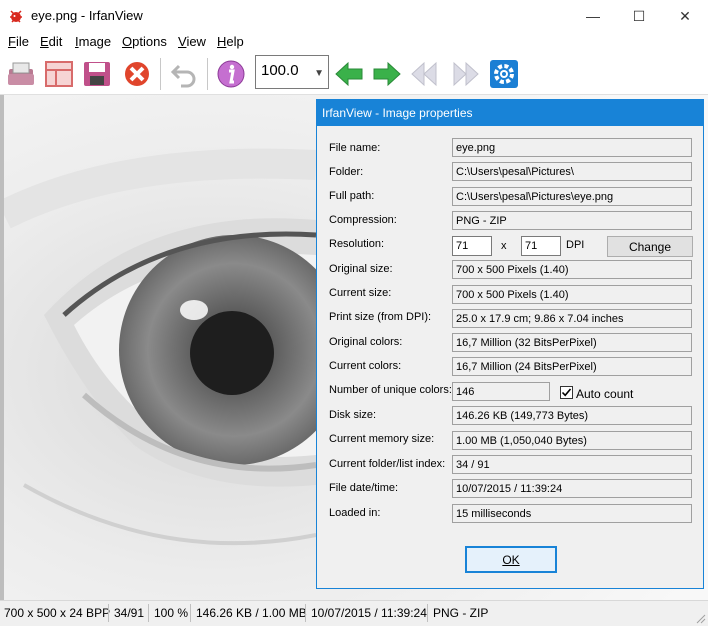  I want to click on menu-view: View, so click(192, 41).